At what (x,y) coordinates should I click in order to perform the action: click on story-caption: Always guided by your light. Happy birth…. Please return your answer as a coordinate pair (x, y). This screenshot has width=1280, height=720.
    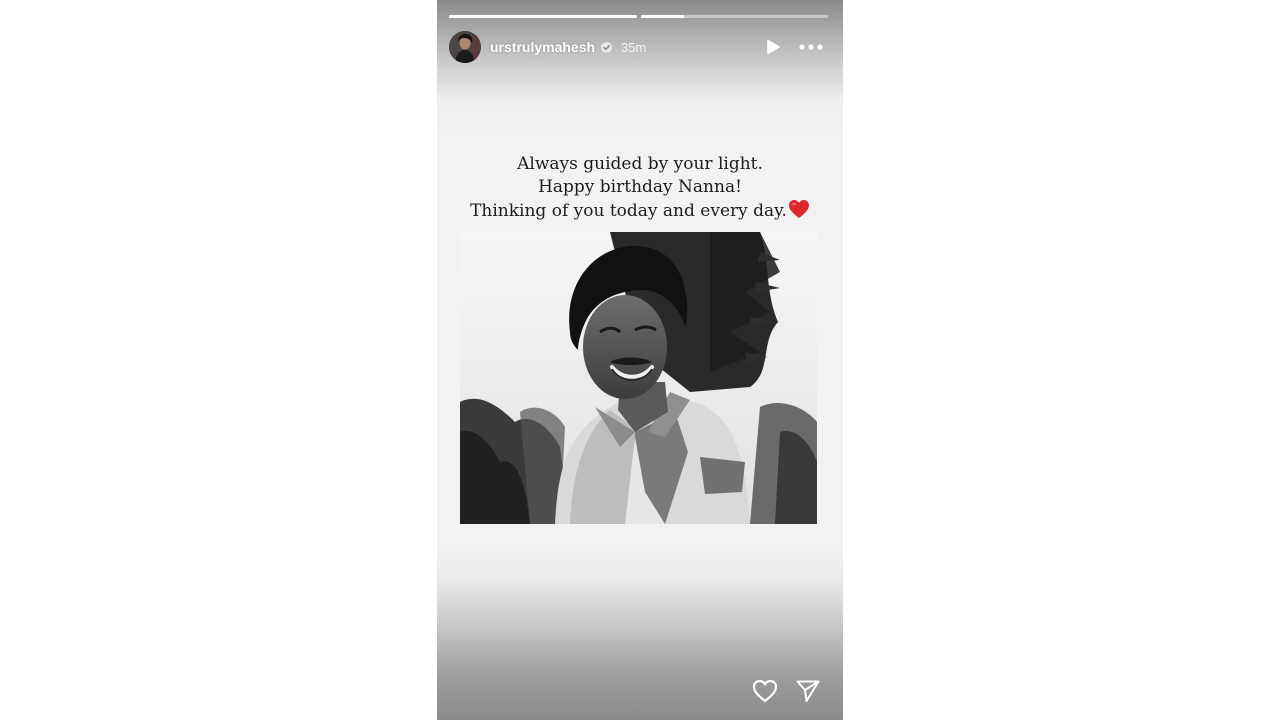
    Looking at the image, I should click on (640, 188).